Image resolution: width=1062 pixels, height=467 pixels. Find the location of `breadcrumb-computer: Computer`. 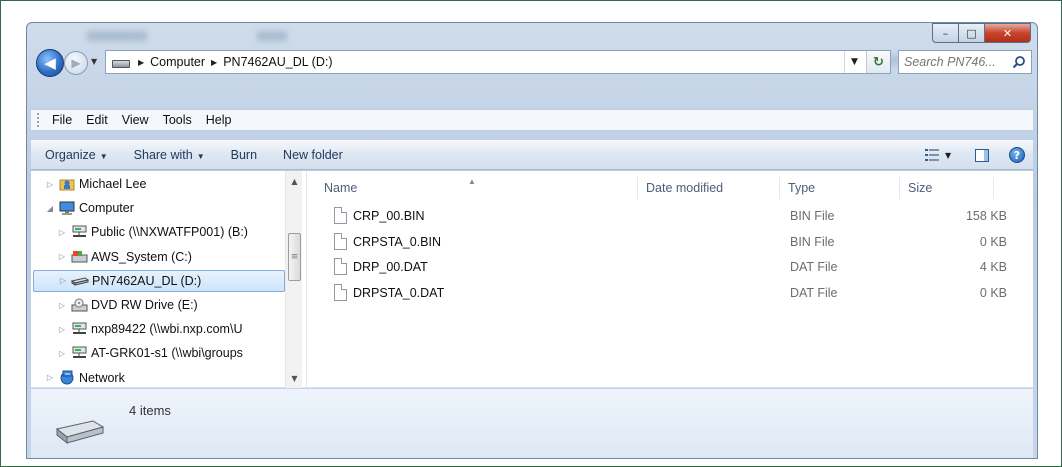

breadcrumb-computer: Computer is located at coordinates (177, 62).